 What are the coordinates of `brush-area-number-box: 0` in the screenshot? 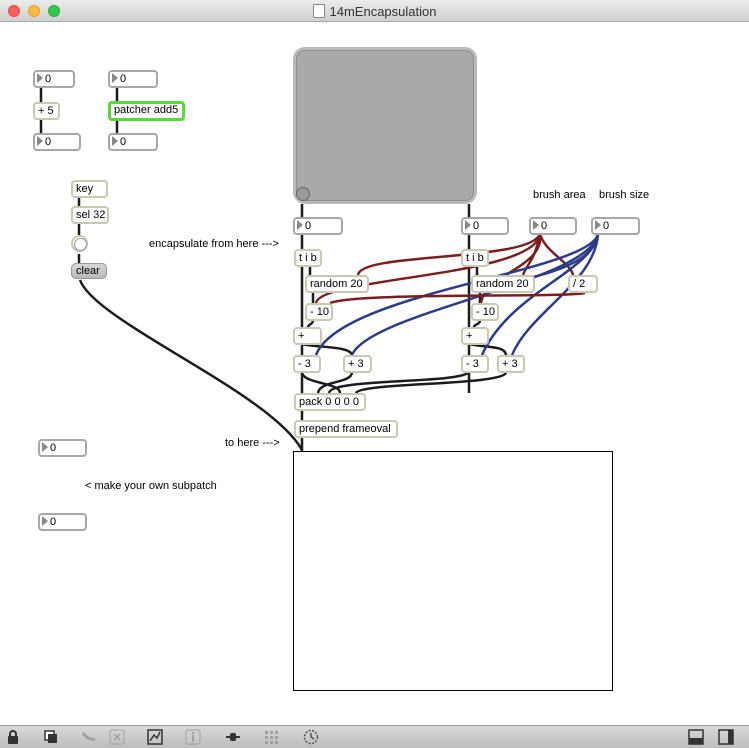 It's located at (553, 226).